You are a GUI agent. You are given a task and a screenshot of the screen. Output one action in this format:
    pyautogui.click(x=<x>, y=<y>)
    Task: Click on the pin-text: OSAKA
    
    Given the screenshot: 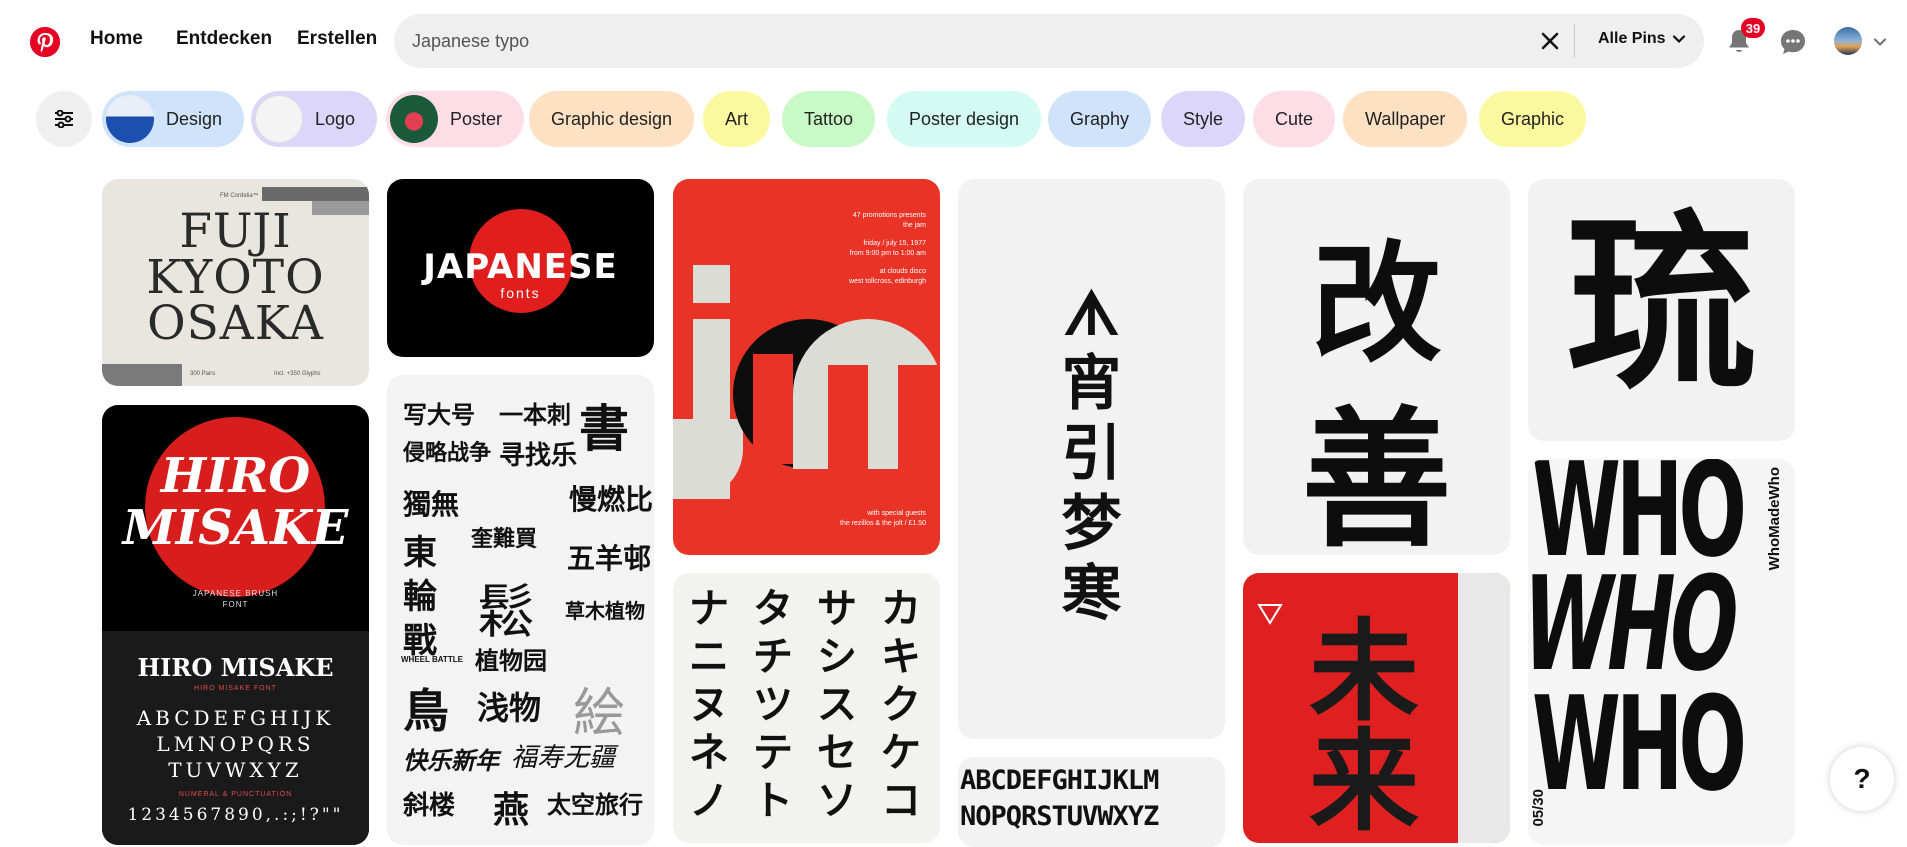 What is the action you would take?
    pyautogui.click(x=235, y=323)
    